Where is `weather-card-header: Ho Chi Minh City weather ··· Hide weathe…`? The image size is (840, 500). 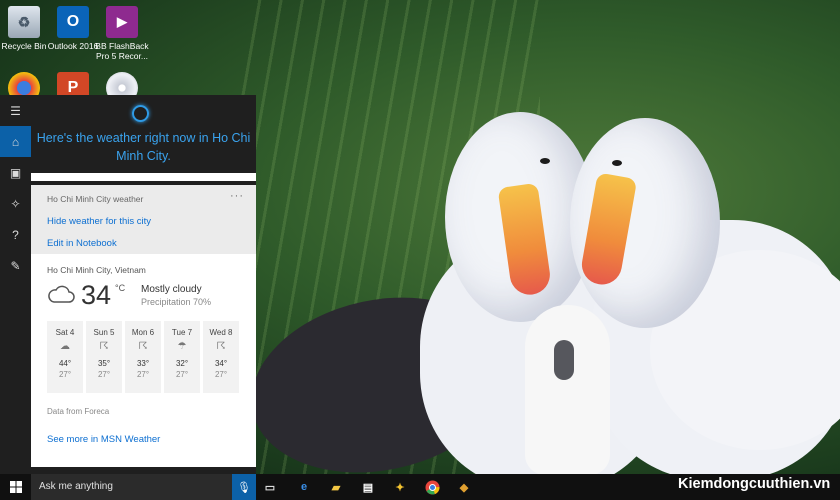
weather-card-header: Ho Chi Minh City weather ··· Hide weathe… is located at coordinates (143, 219).